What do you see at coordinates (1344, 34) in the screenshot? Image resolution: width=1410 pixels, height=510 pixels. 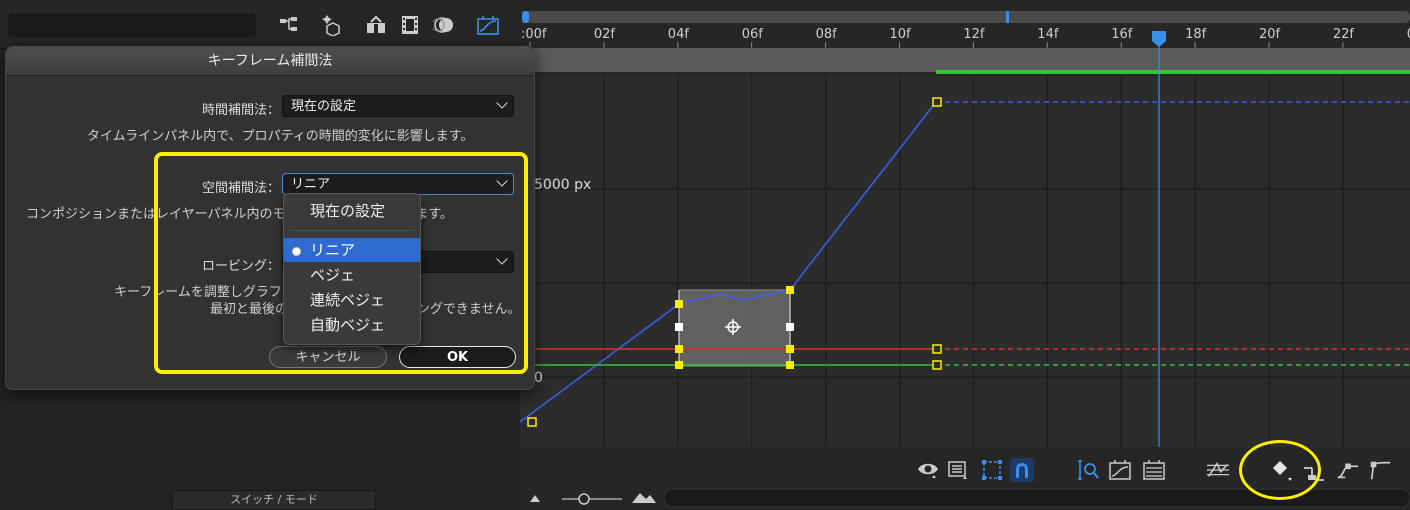 I see `time-tick-label: 22f` at bounding box center [1344, 34].